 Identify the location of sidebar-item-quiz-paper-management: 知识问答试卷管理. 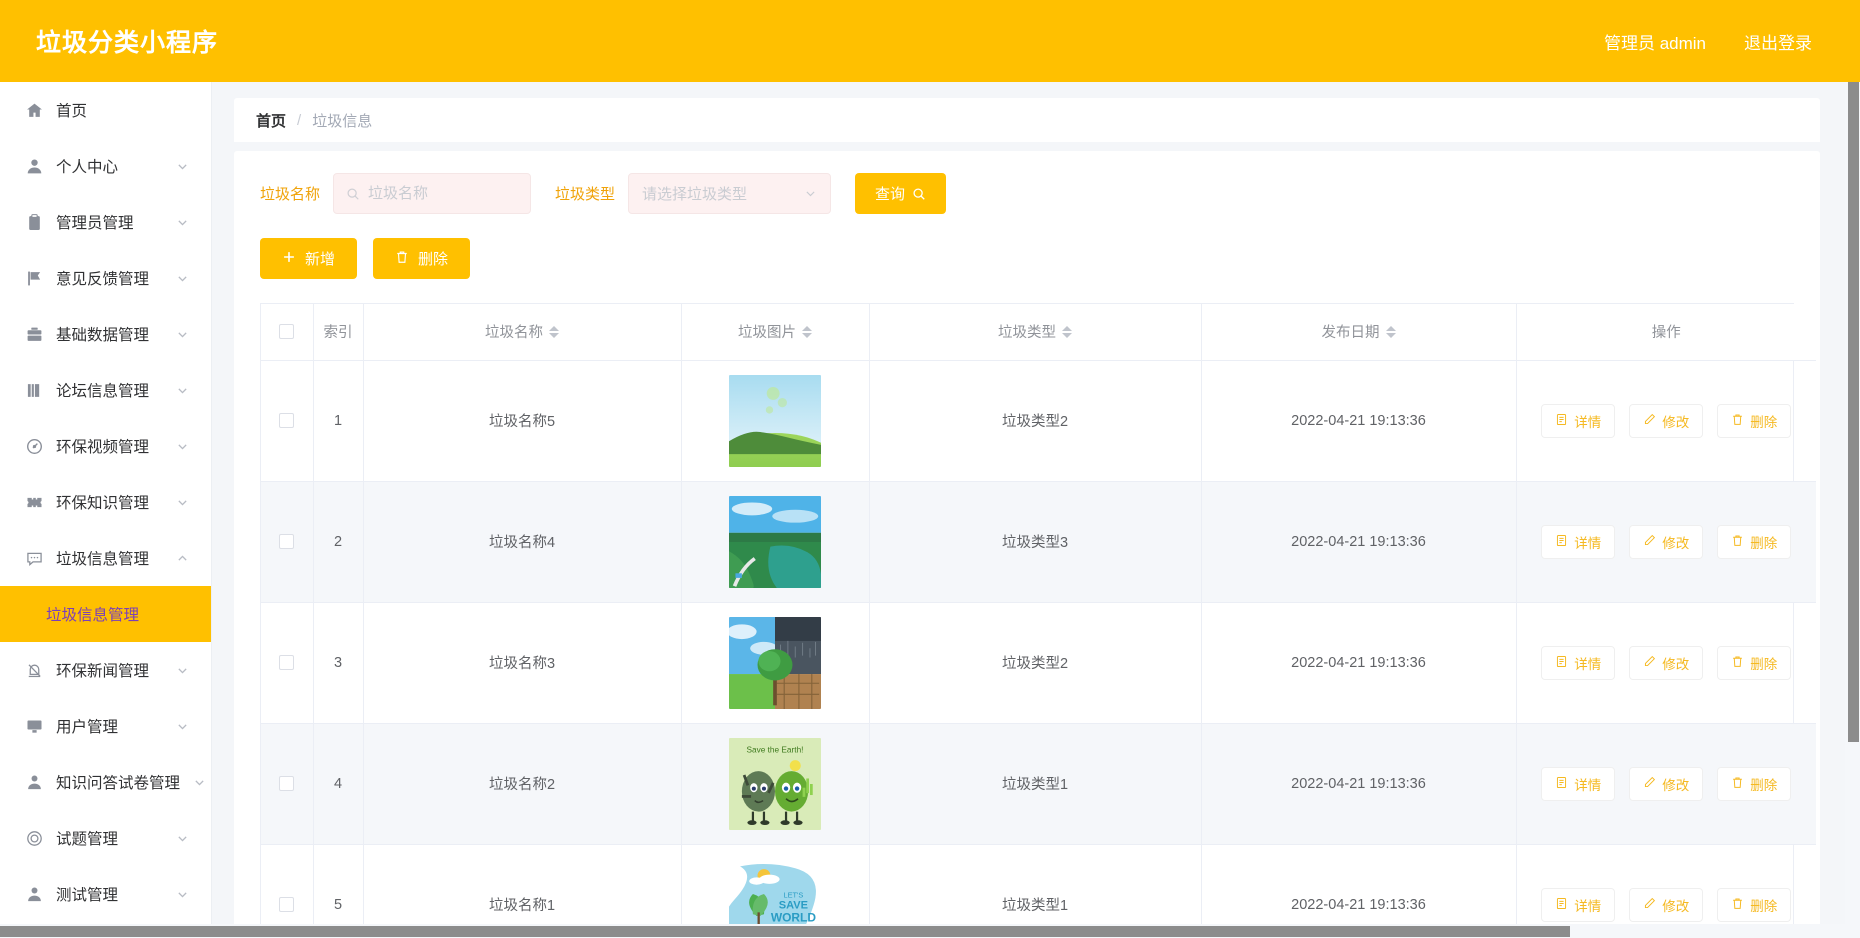
(105, 782).